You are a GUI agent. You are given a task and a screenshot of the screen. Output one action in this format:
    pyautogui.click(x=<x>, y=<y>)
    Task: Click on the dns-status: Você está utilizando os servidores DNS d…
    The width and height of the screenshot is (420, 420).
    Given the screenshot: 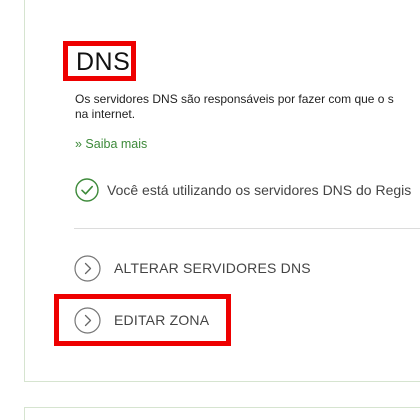 What is the action you would take?
    pyautogui.click(x=243, y=190)
    